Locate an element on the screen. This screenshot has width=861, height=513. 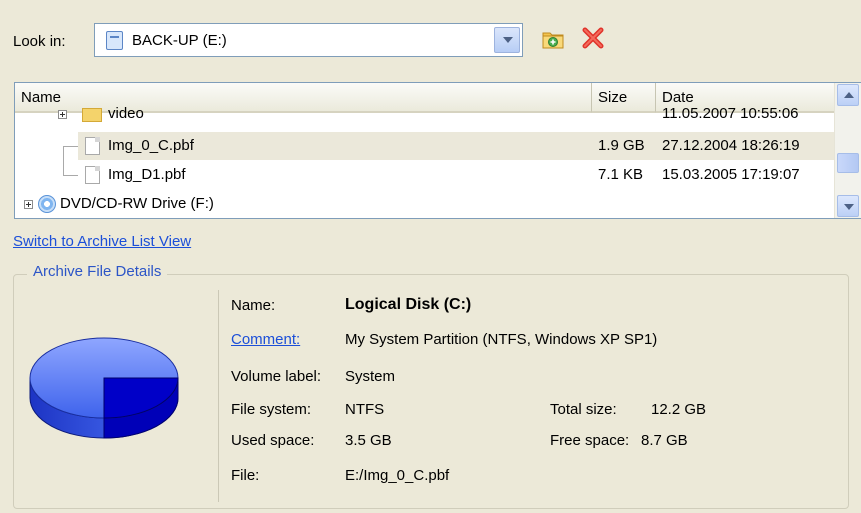
free-space-value: 8.7 GB is located at coordinates (664, 440).